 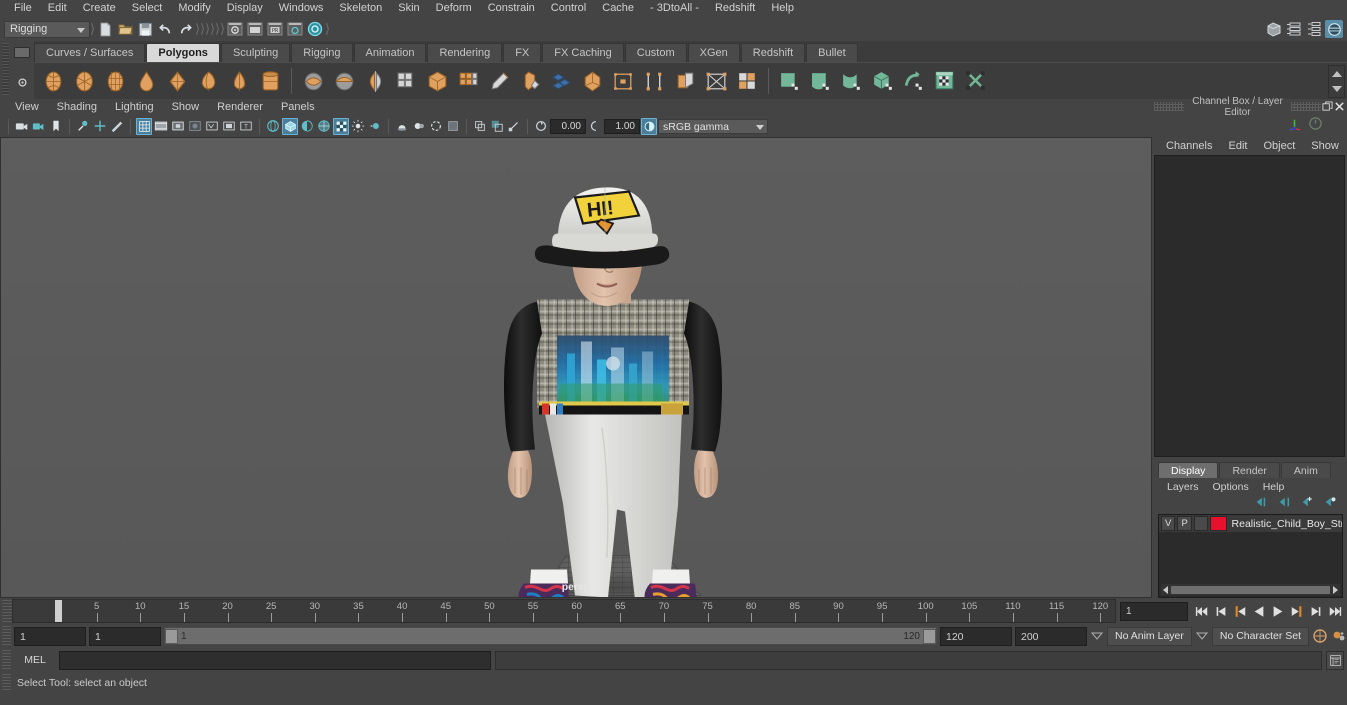 I want to click on undock-panel-icon, so click(x=1327, y=106).